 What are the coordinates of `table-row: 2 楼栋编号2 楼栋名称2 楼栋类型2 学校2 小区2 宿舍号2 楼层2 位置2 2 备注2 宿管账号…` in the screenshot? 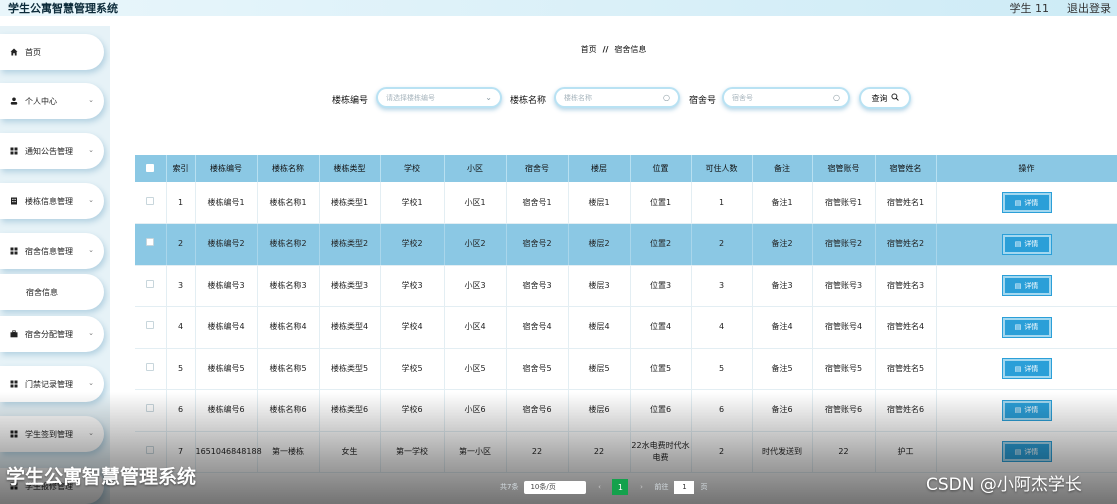 It's located at (626, 244).